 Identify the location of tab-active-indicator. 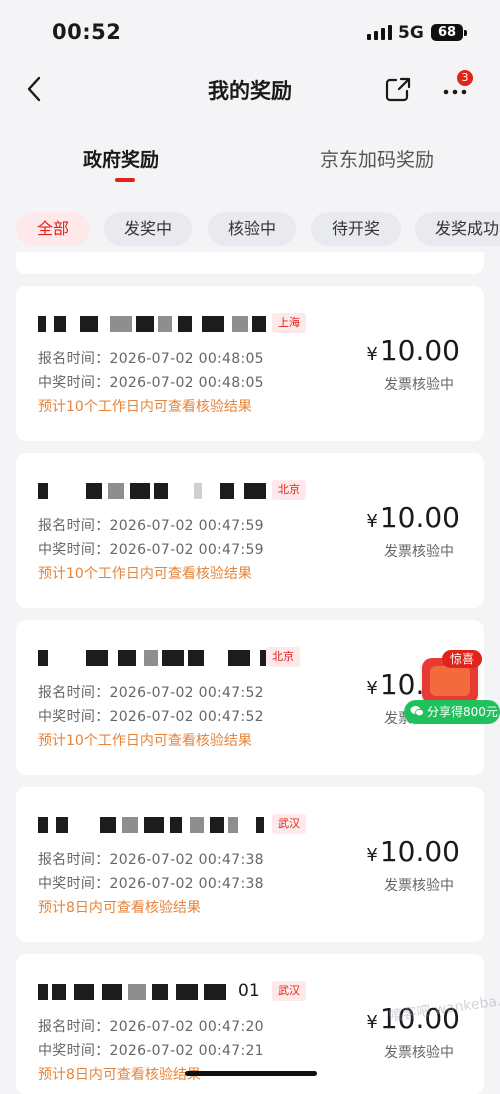
(125, 180).